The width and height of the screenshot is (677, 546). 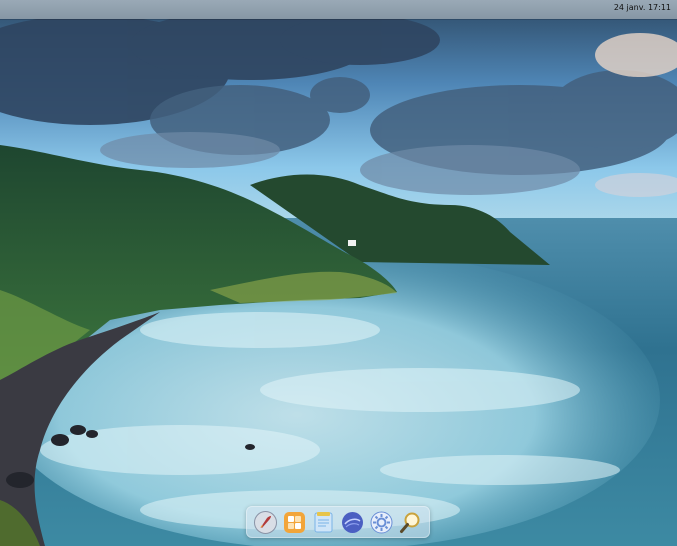 I want to click on dock, so click(x=338, y=522).